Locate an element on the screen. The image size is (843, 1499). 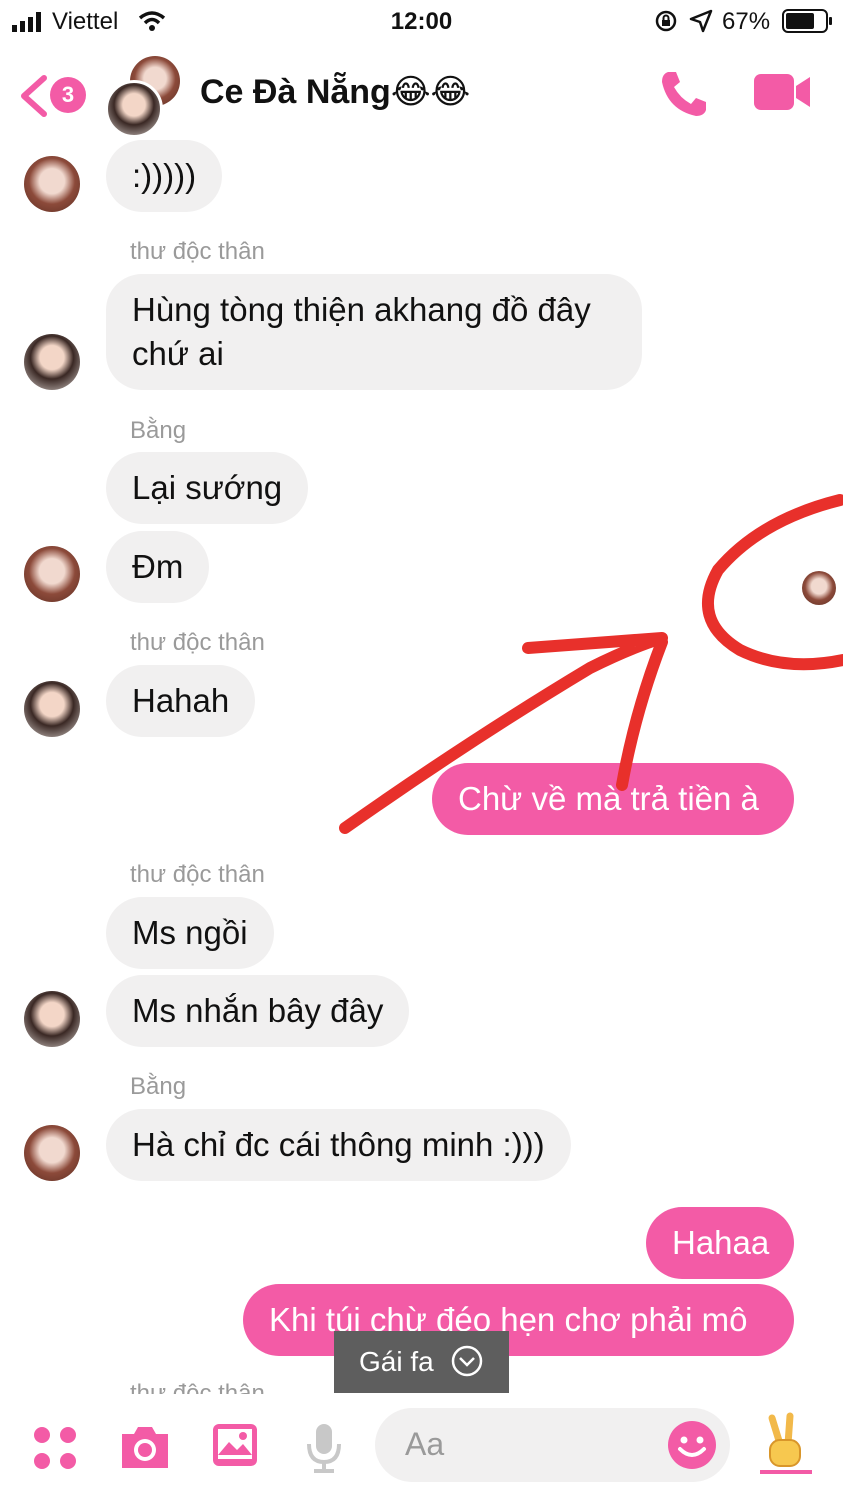
message-input-placeholder: Aa is located at coordinates (425, 1444).